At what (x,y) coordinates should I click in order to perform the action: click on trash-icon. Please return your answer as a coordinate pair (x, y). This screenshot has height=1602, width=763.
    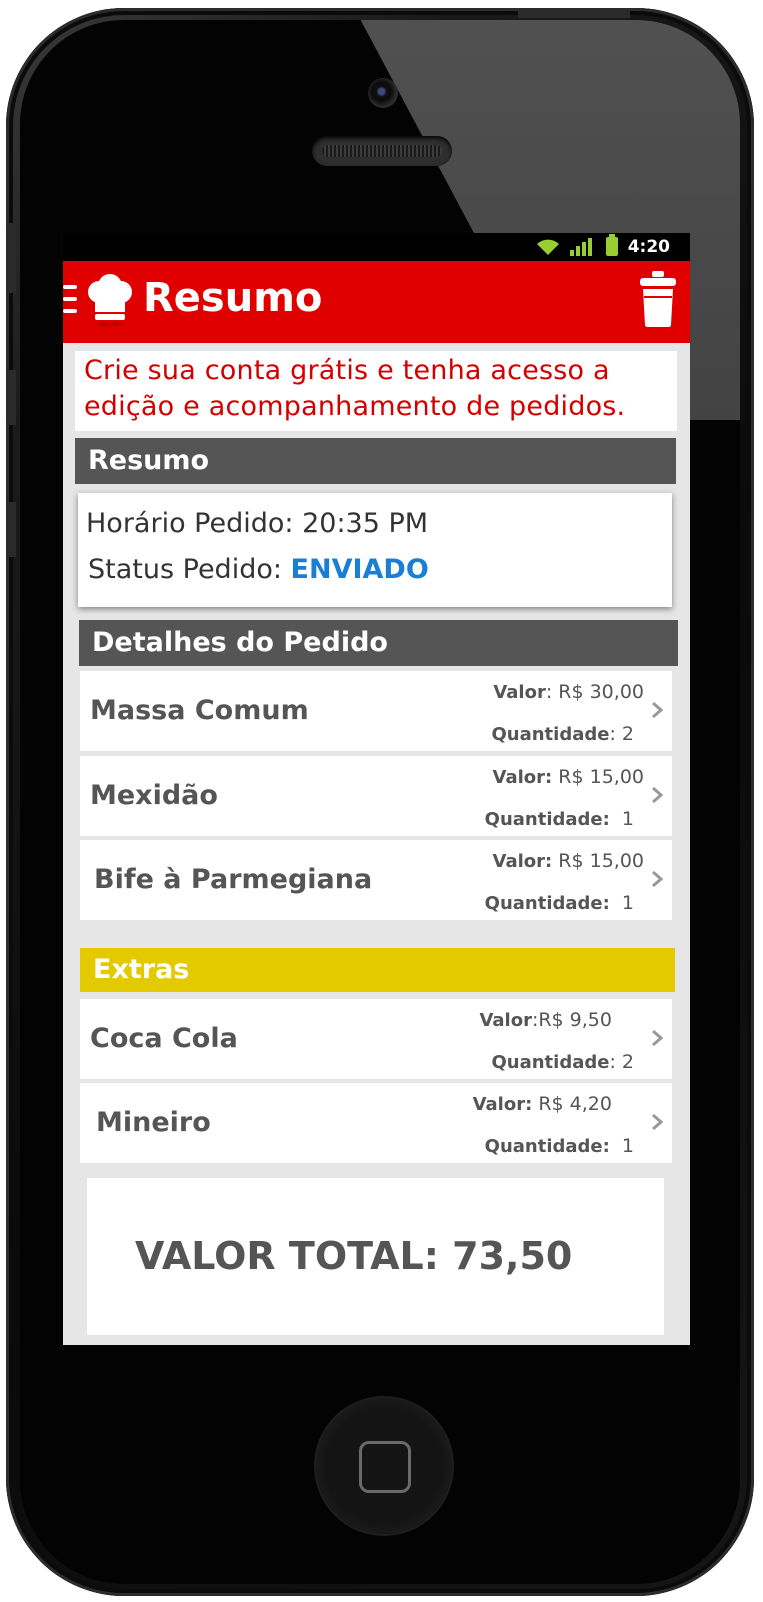
    Looking at the image, I should click on (658, 299).